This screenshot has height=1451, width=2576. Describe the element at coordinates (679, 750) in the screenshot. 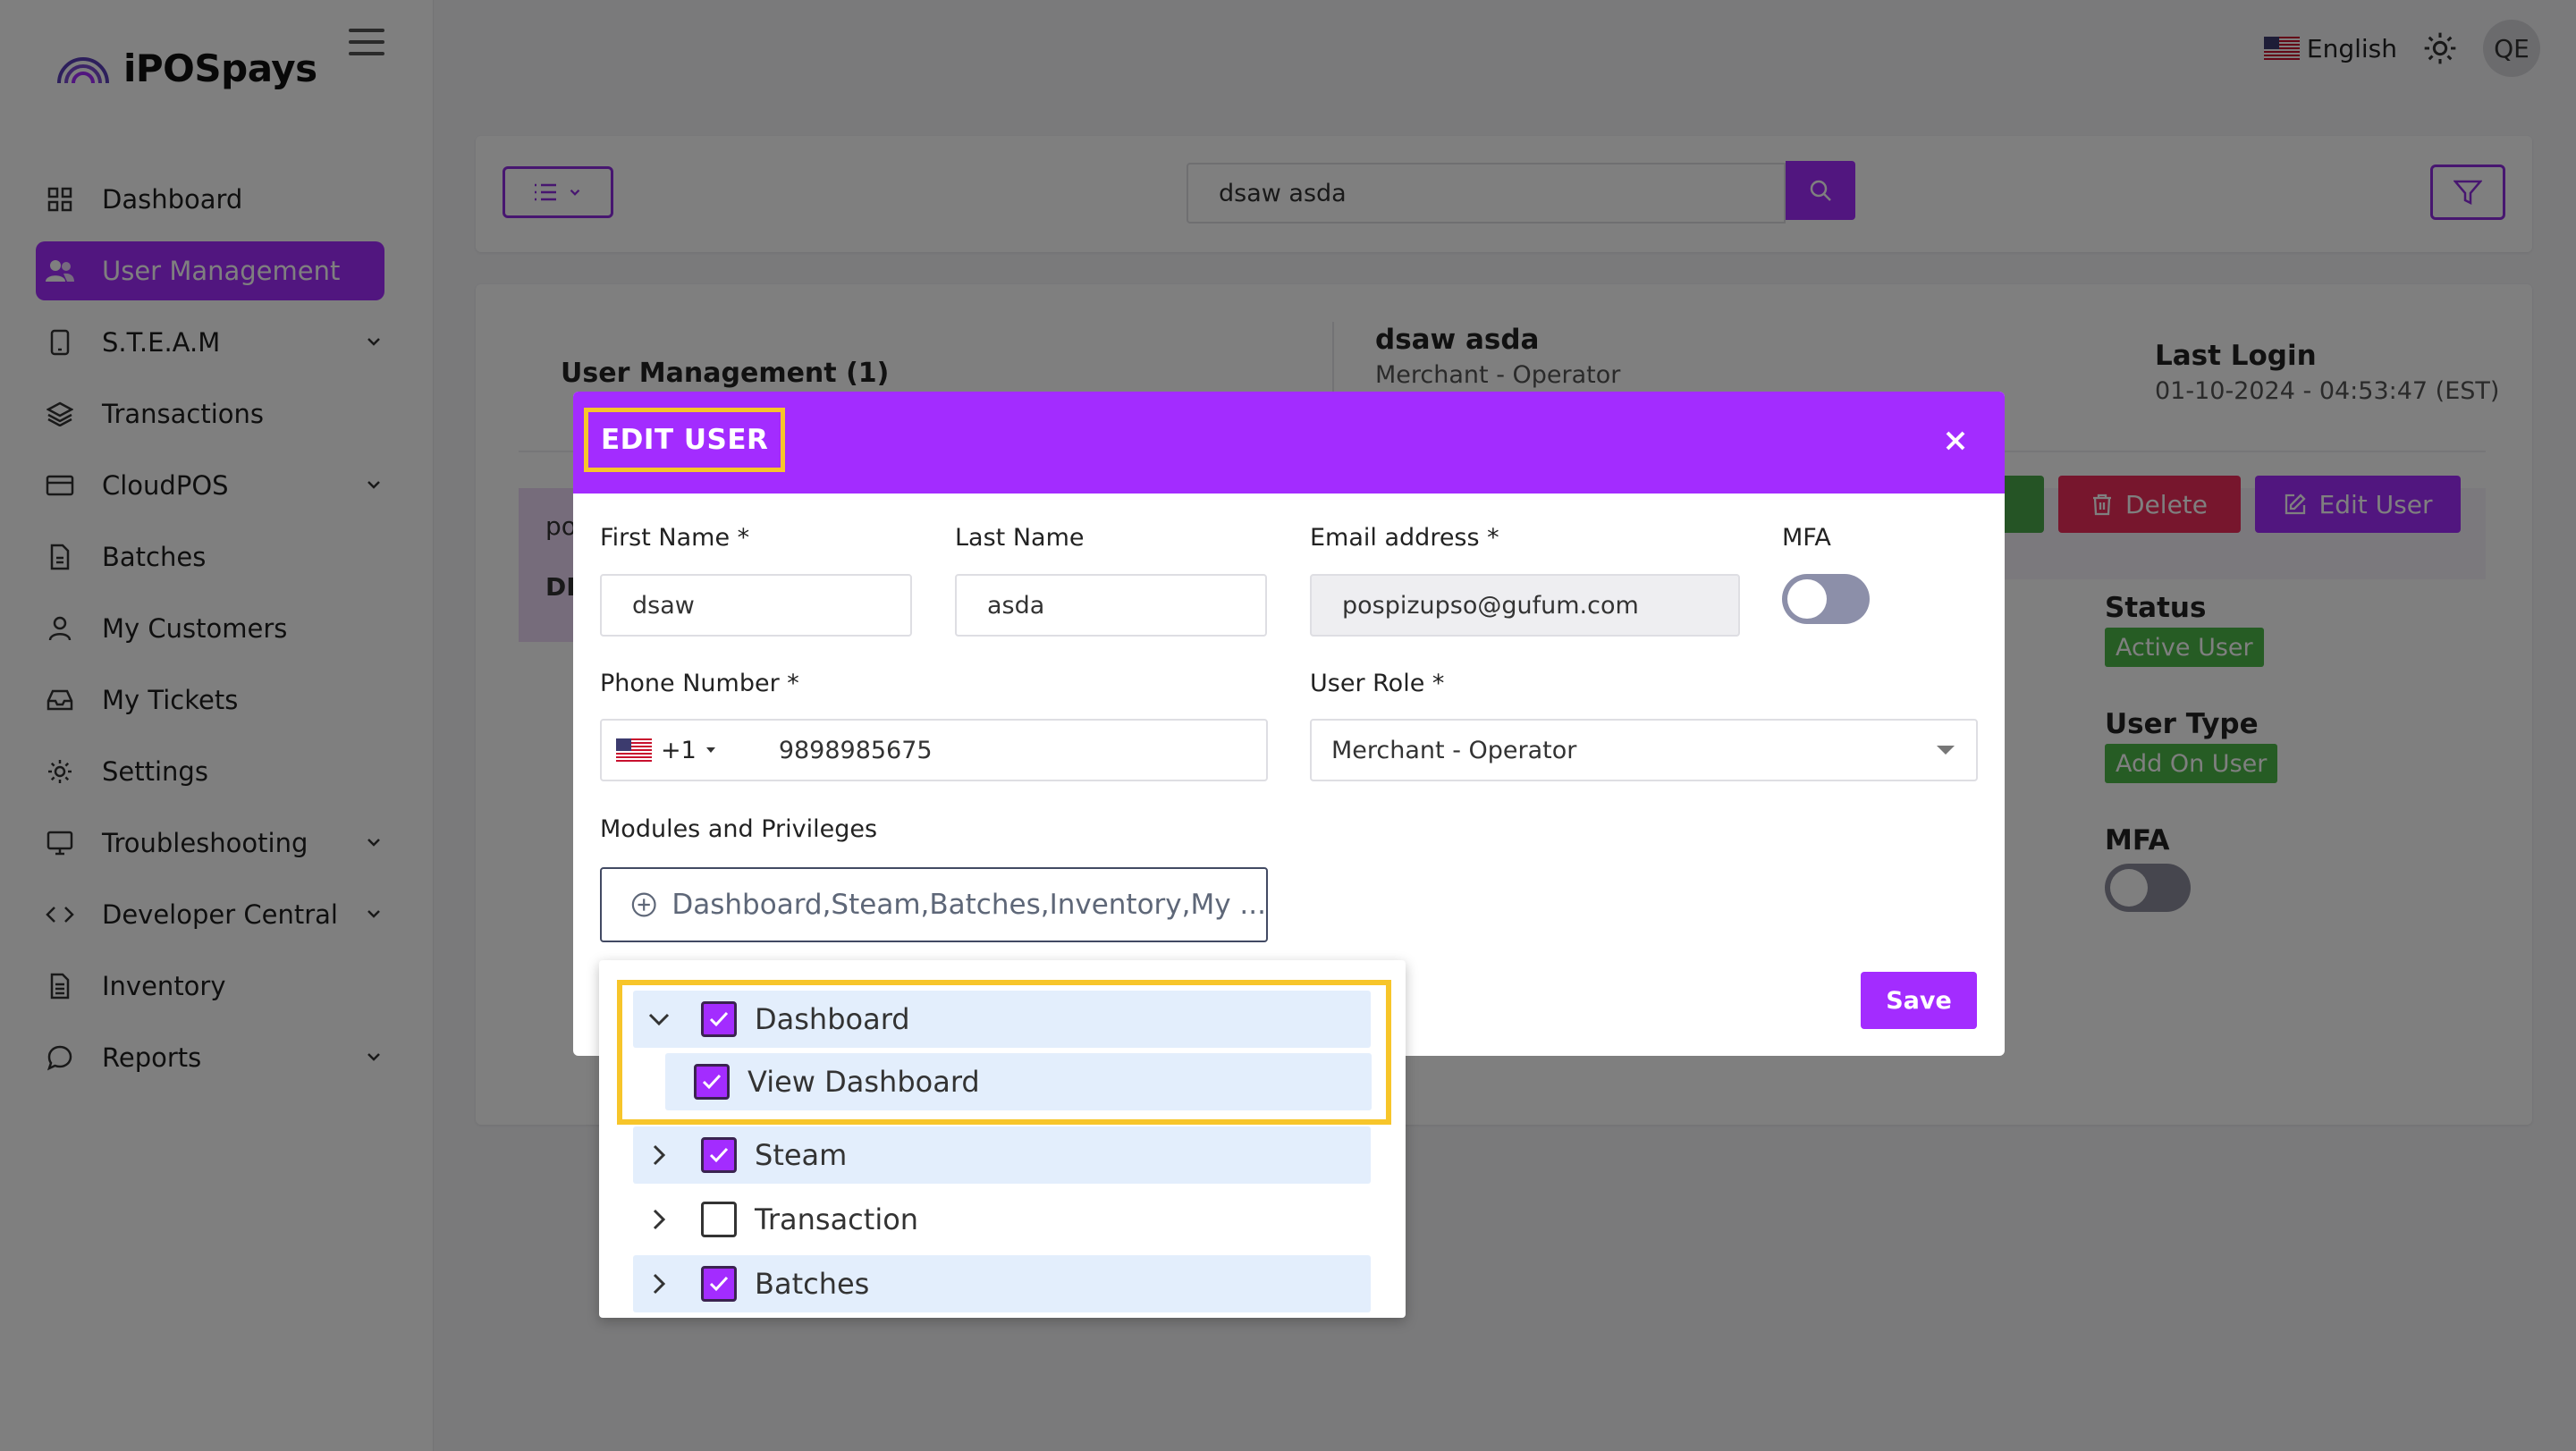

I see `country-code: +1` at that location.